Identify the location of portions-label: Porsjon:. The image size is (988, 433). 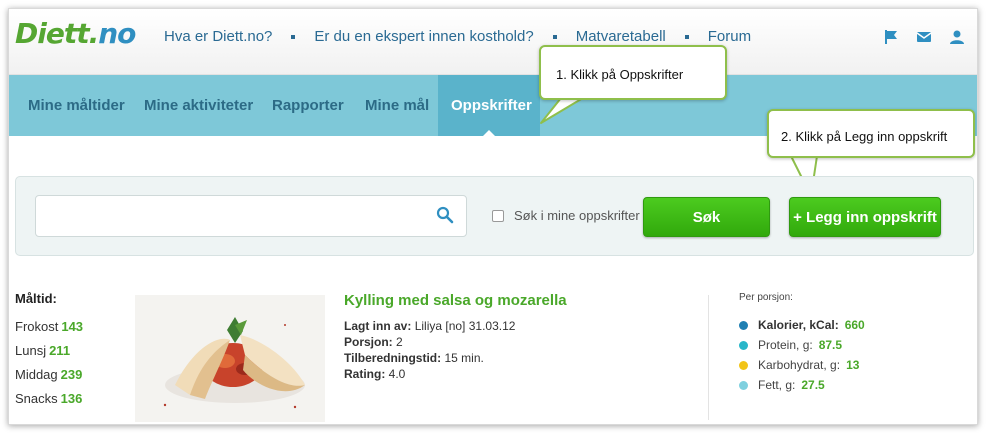
(368, 342).